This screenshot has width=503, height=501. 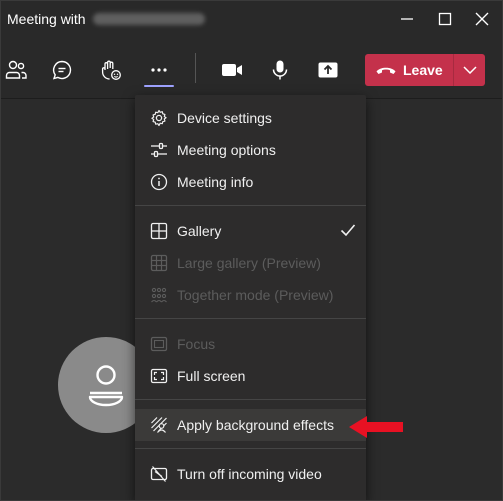 What do you see at coordinates (149, 19) in the screenshot?
I see `obscured-meeting-name` at bounding box center [149, 19].